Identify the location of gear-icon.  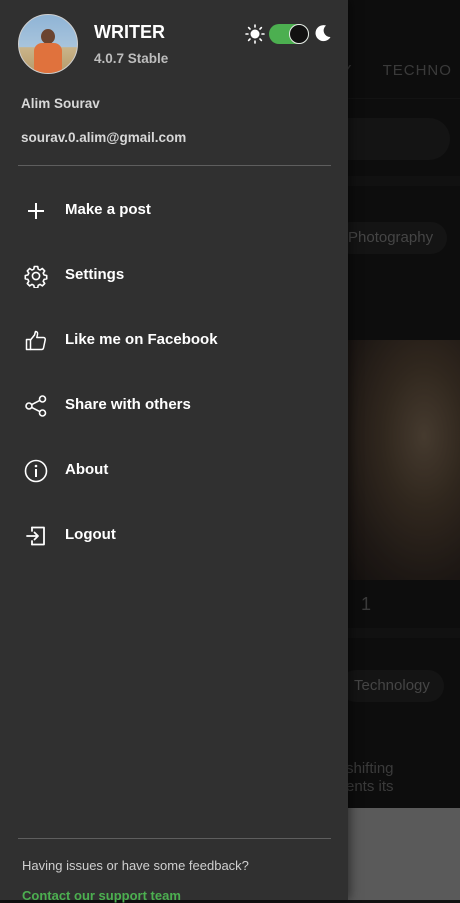
(36, 276).